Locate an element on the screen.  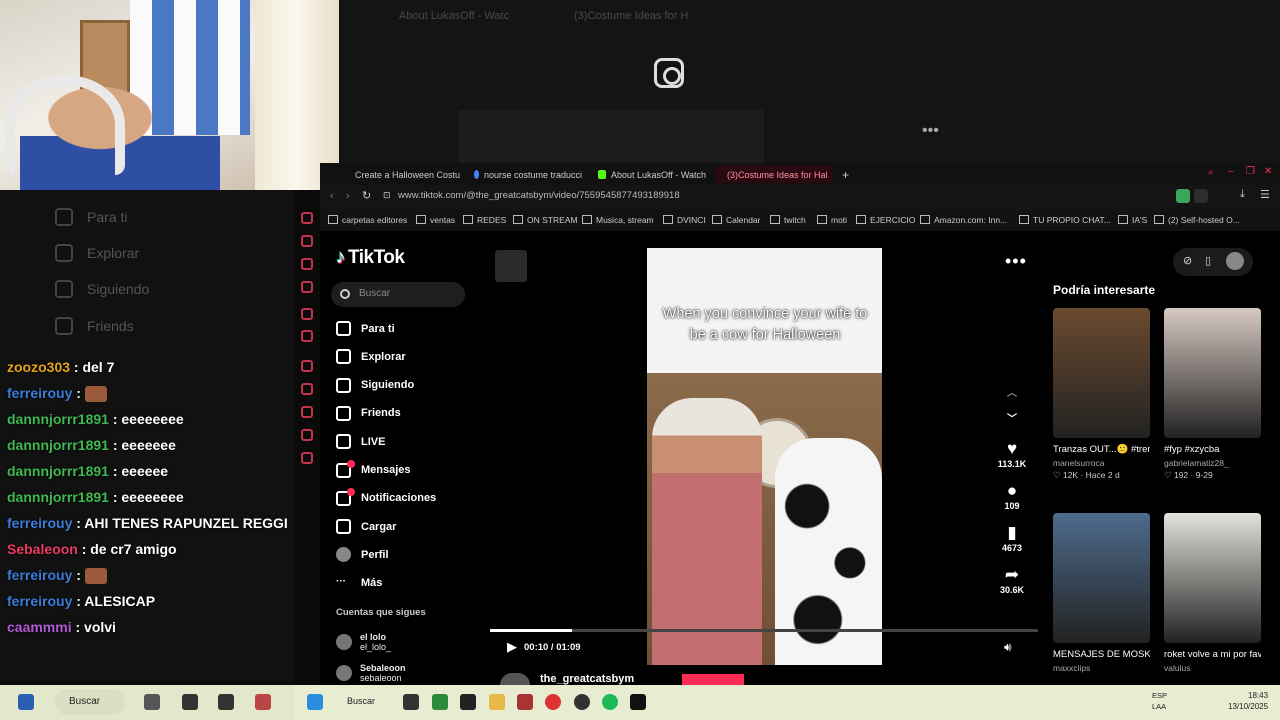
system-clock: 18:43 13/10/2025 is located at coordinates (1248, 701).